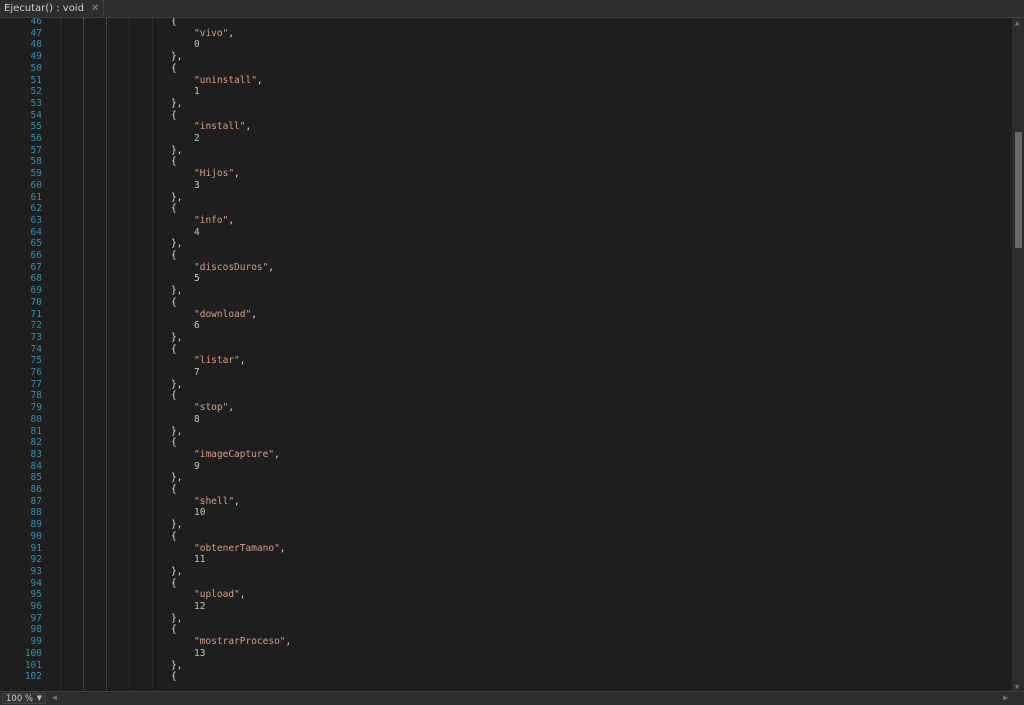  Describe the element at coordinates (33, 677) in the screenshot. I see `line-number: 102` at that location.